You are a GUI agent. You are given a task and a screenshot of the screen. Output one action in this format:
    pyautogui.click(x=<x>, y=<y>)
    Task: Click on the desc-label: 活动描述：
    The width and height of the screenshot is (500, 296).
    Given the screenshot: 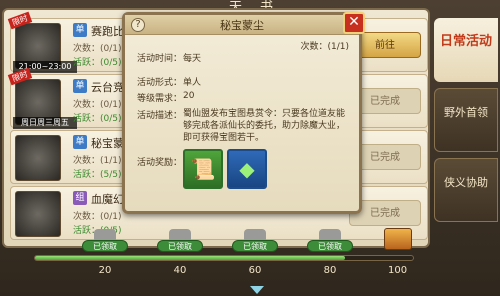 What is the action you would take?
    pyautogui.click(x=160, y=116)
    